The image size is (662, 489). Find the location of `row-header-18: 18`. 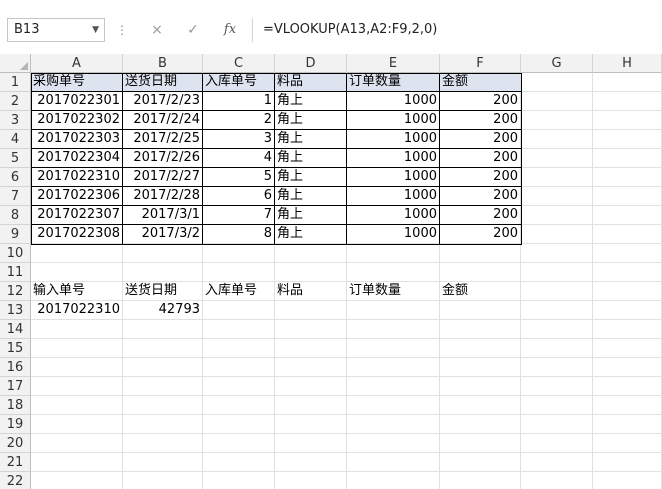

row-header-18: 18 is located at coordinates (15, 405).